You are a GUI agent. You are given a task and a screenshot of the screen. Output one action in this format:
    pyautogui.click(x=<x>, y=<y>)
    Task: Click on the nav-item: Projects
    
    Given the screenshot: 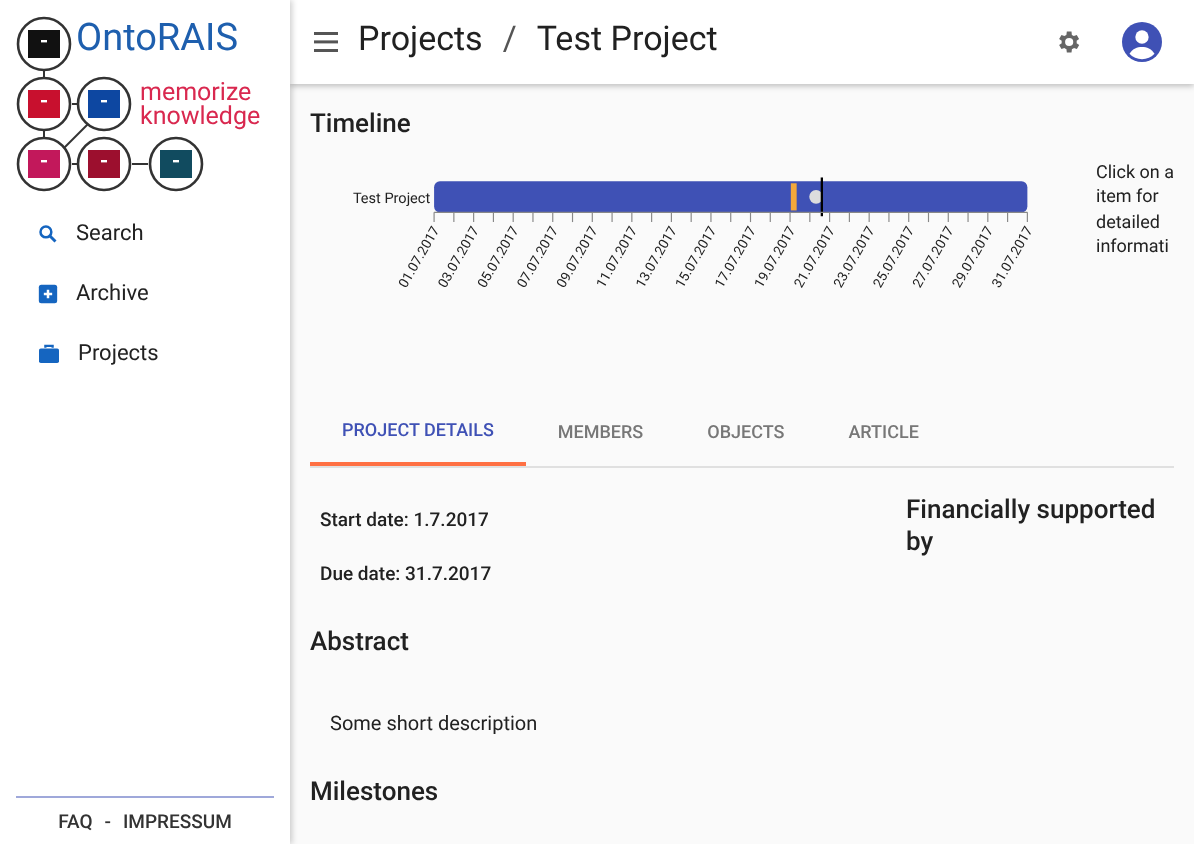 What is the action you would take?
    pyautogui.click(x=145, y=354)
    